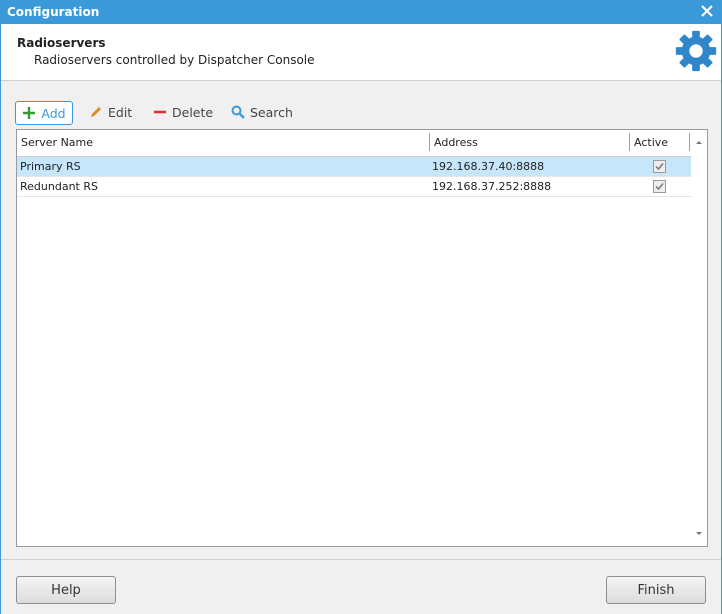  I want to click on edit-label: Edit, so click(120, 112).